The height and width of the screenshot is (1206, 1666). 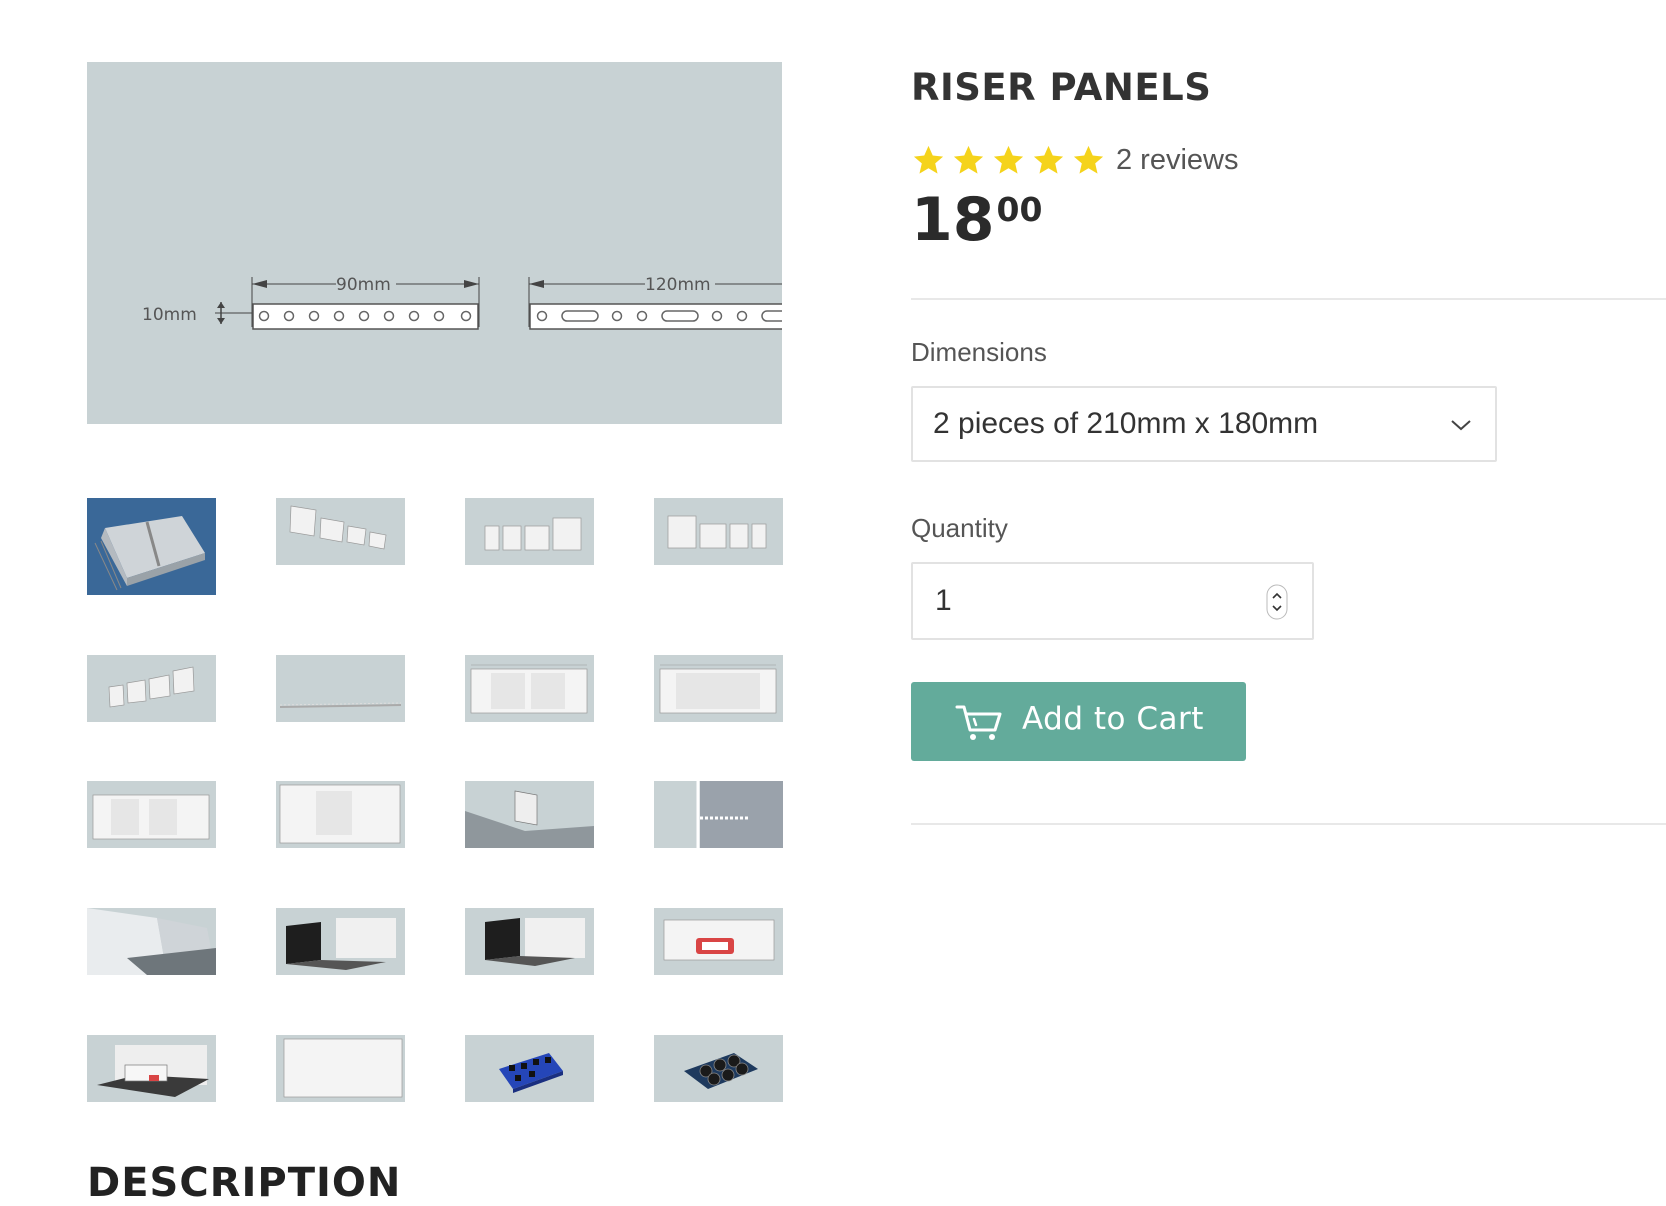 I want to click on quantity-label: Quantity, so click(x=959, y=528).